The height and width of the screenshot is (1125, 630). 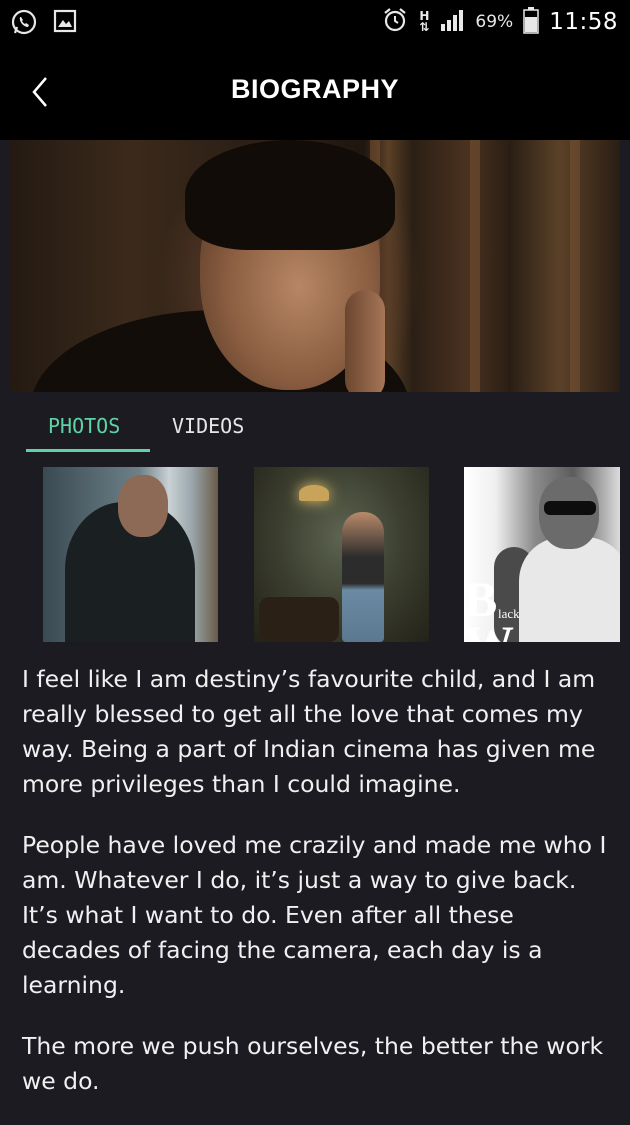 I want to click on alarm-icon, so click(x=395, y=22).